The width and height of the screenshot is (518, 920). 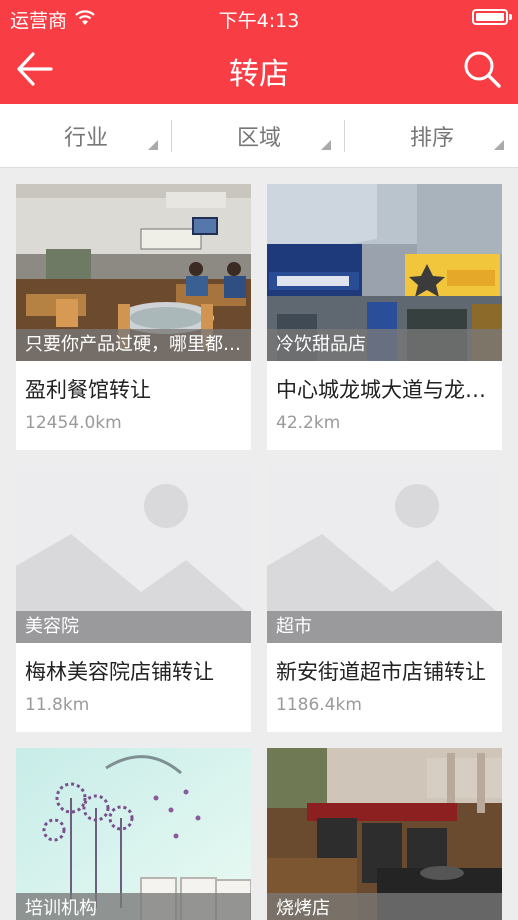 I want to click on filter-bar: 行业 区域 排序, so click(x=259, y=136).